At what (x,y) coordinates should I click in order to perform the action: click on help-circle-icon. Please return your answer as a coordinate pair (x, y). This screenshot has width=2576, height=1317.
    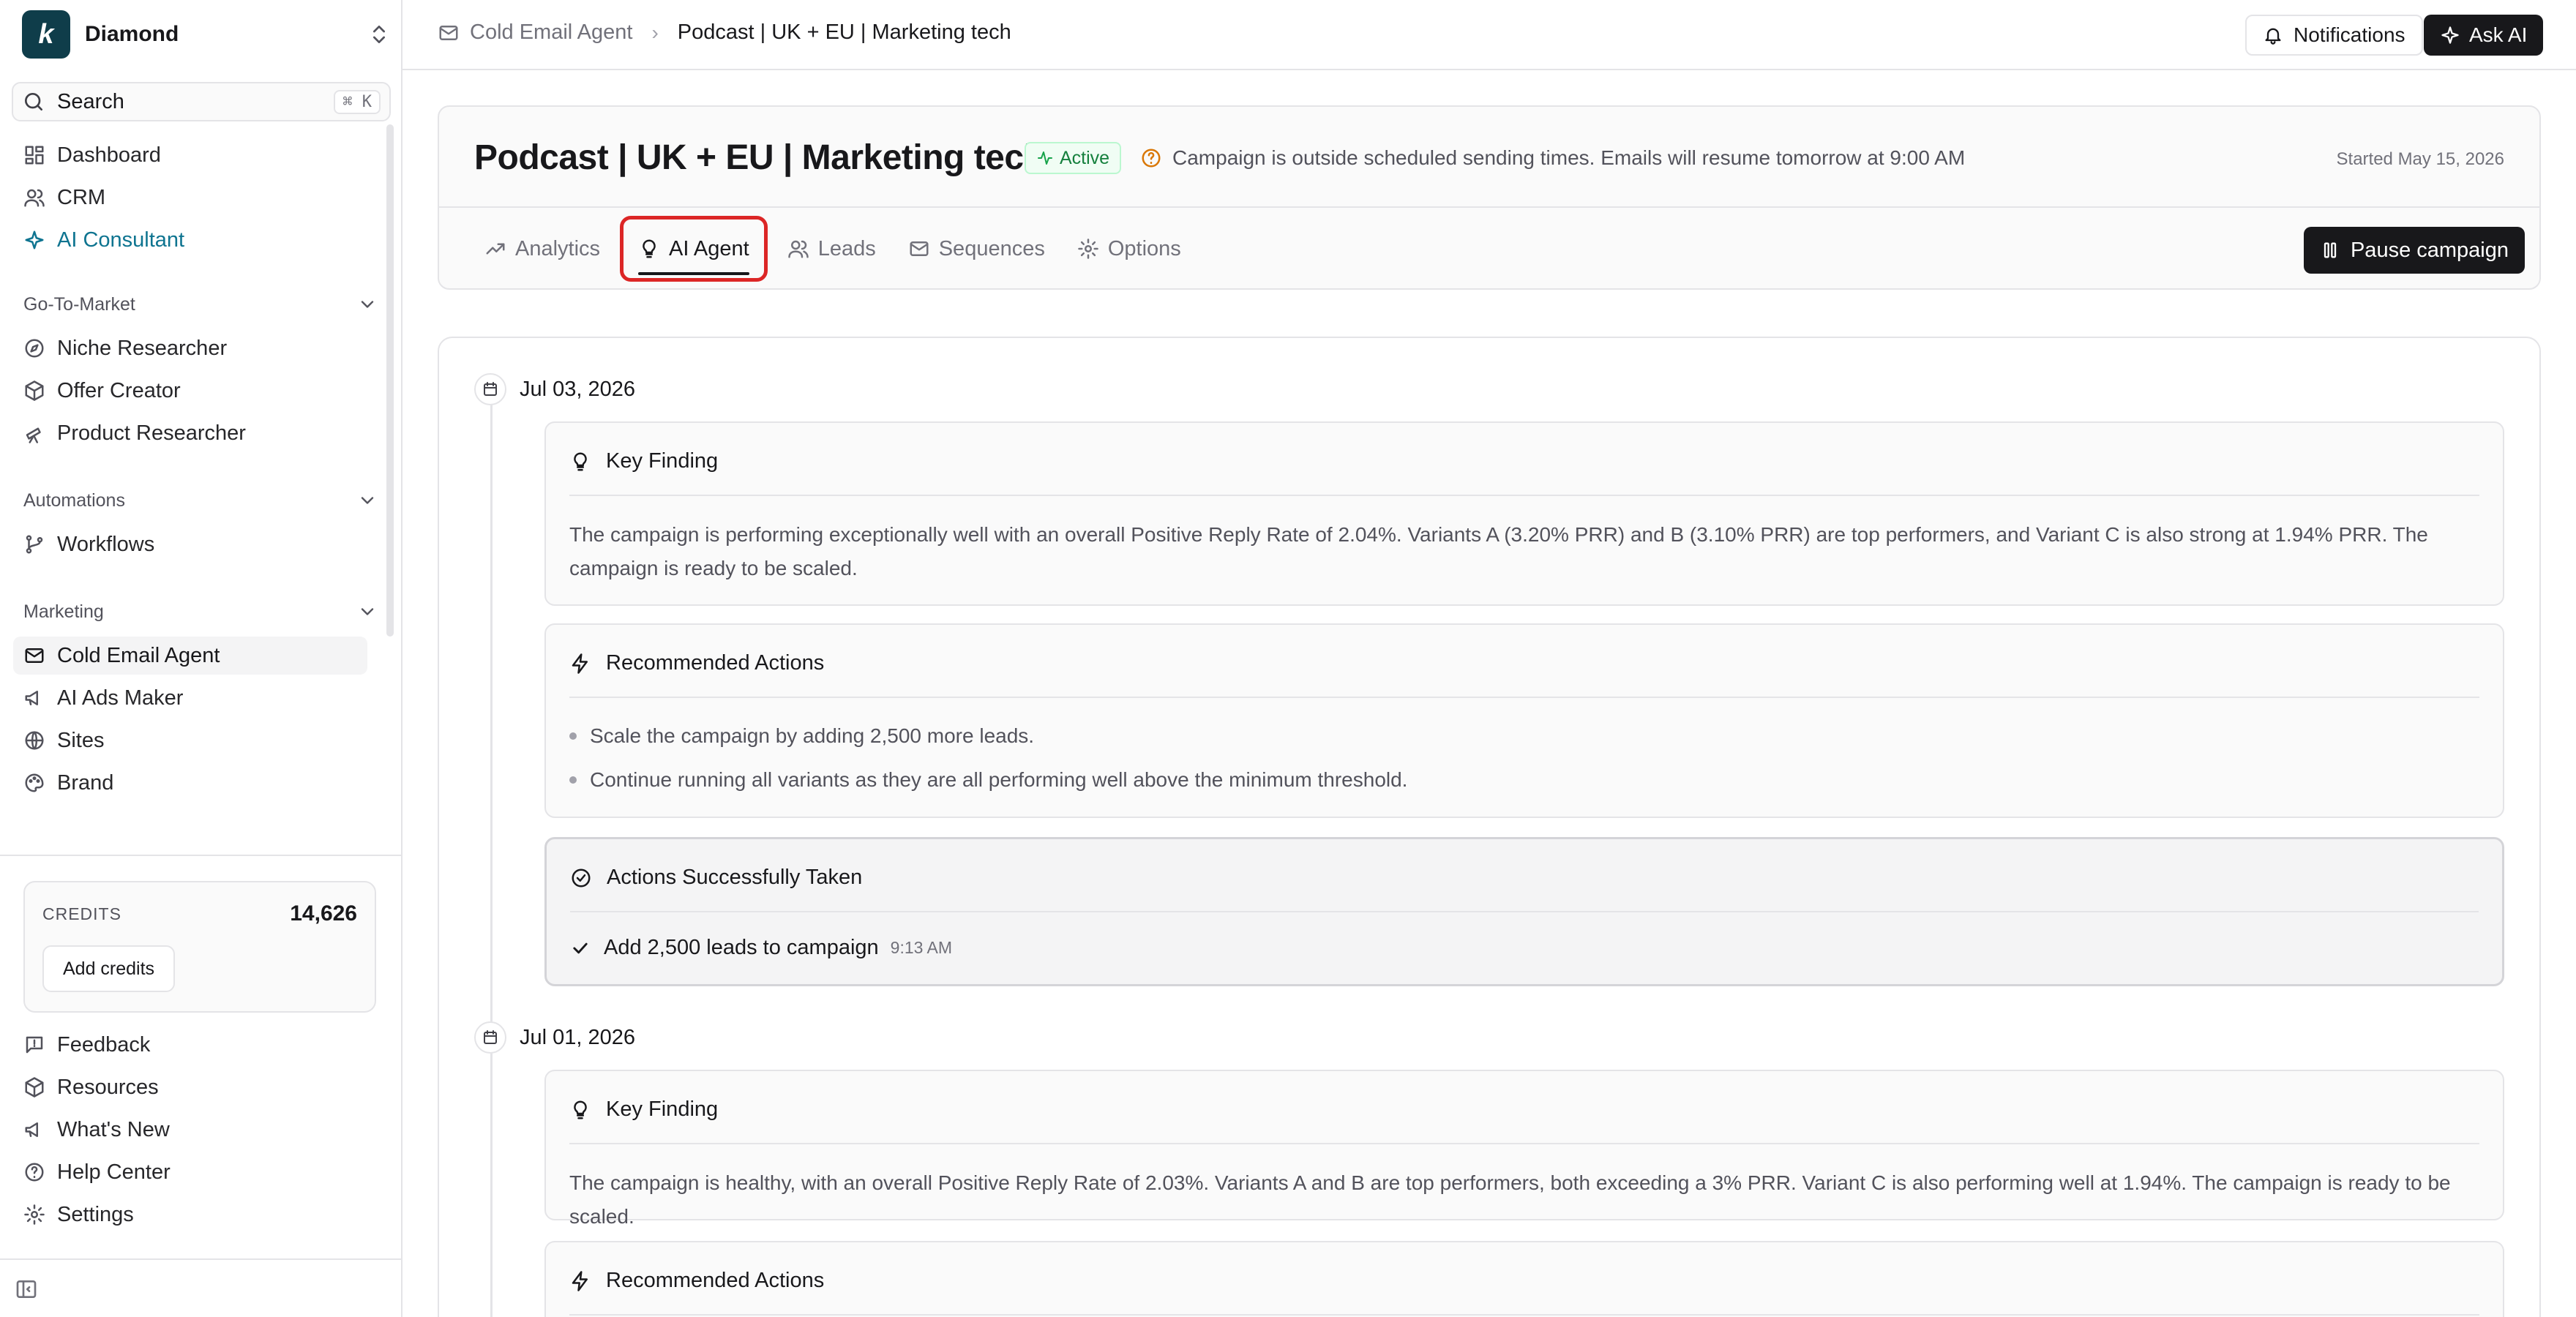
    Looking at the image, I should click on (1151, 158).